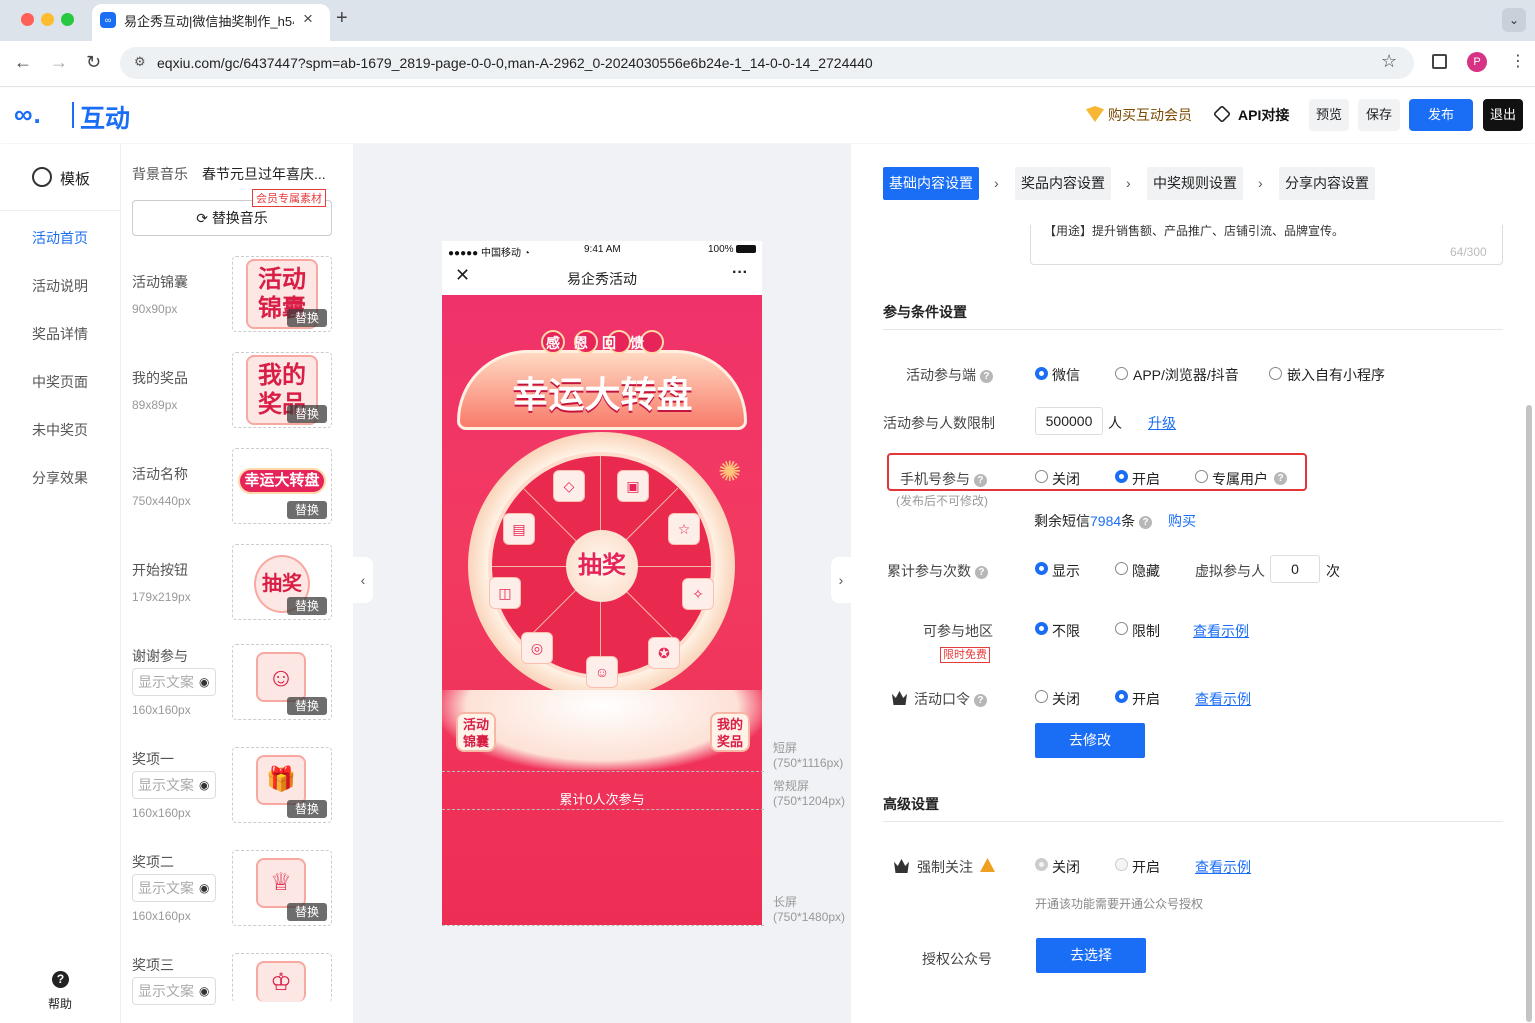 This screenshot has width=1535, height=1023. What do you see at coordinates (730, 732) in the screenshot?
I see `my-prize-badge: 我的奖品` at bounding box center [730, 732].